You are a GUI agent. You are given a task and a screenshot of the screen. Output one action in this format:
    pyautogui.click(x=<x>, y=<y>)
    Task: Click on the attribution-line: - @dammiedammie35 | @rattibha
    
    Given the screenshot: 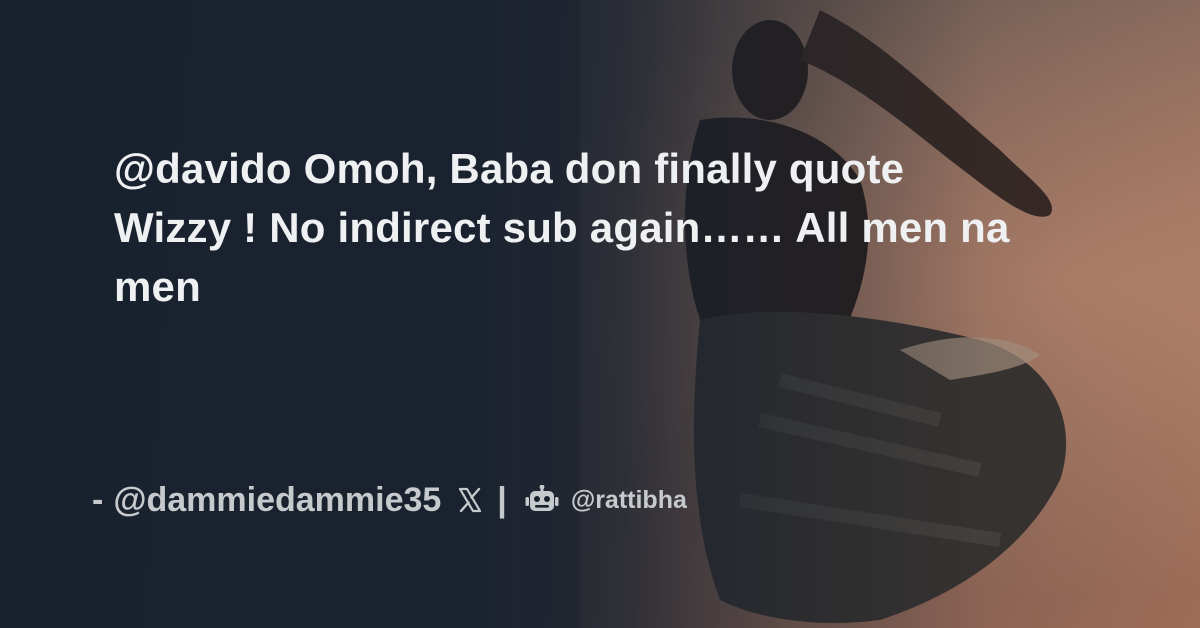 What is the action you would take?
    pyautogui.click(x=389, y=500)
    